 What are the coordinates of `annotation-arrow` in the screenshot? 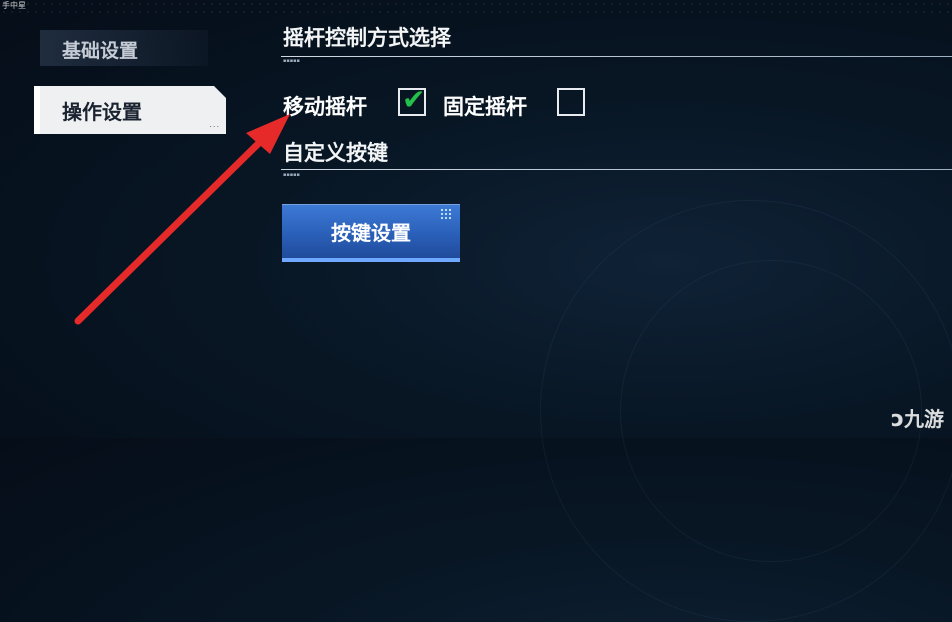 It's located at (182, 219).